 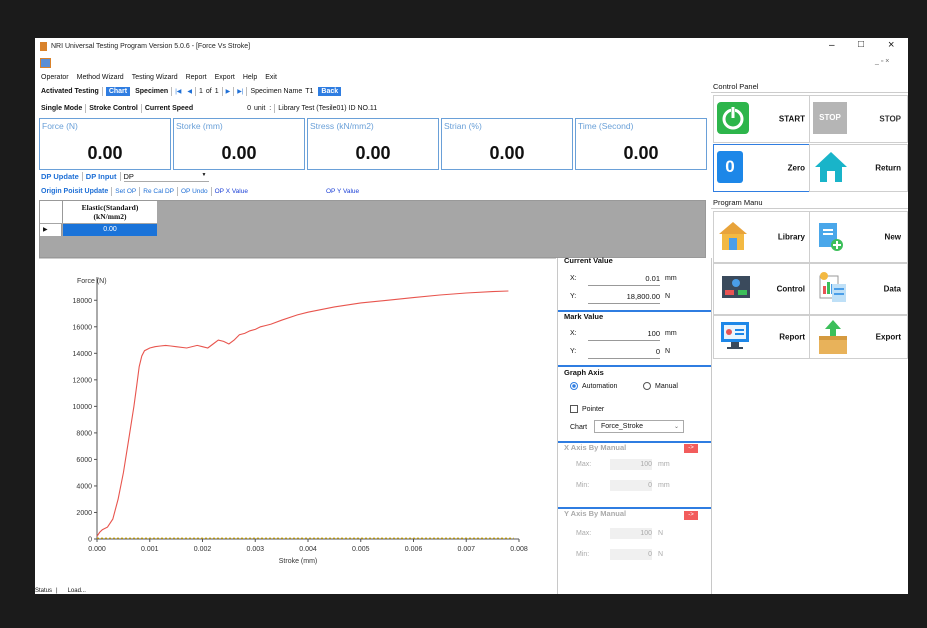 What do you see at coordinates (84, 460) in the screenshot?
I see `y-tick-label: 6000` at bounding box center [84, 460].